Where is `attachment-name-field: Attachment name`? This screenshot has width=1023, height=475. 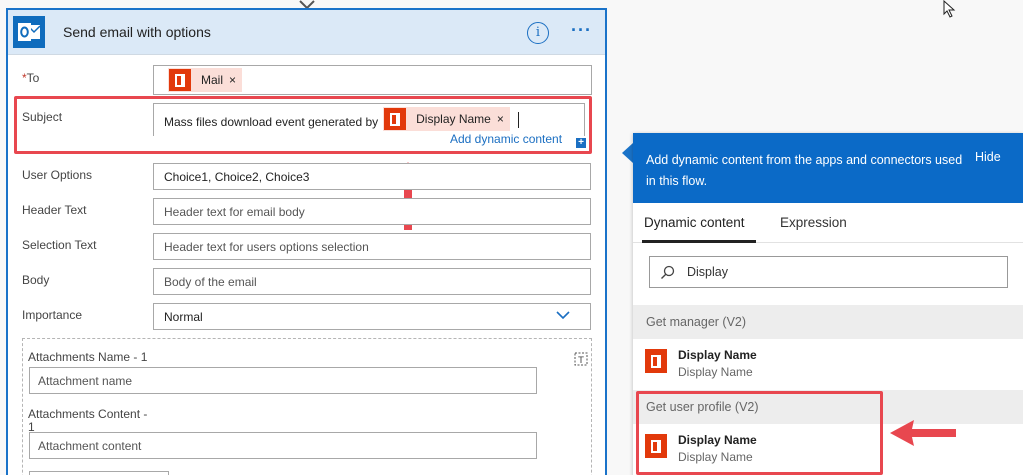
attachment-name-field: Attachment name is located at coordinates (283, 380).